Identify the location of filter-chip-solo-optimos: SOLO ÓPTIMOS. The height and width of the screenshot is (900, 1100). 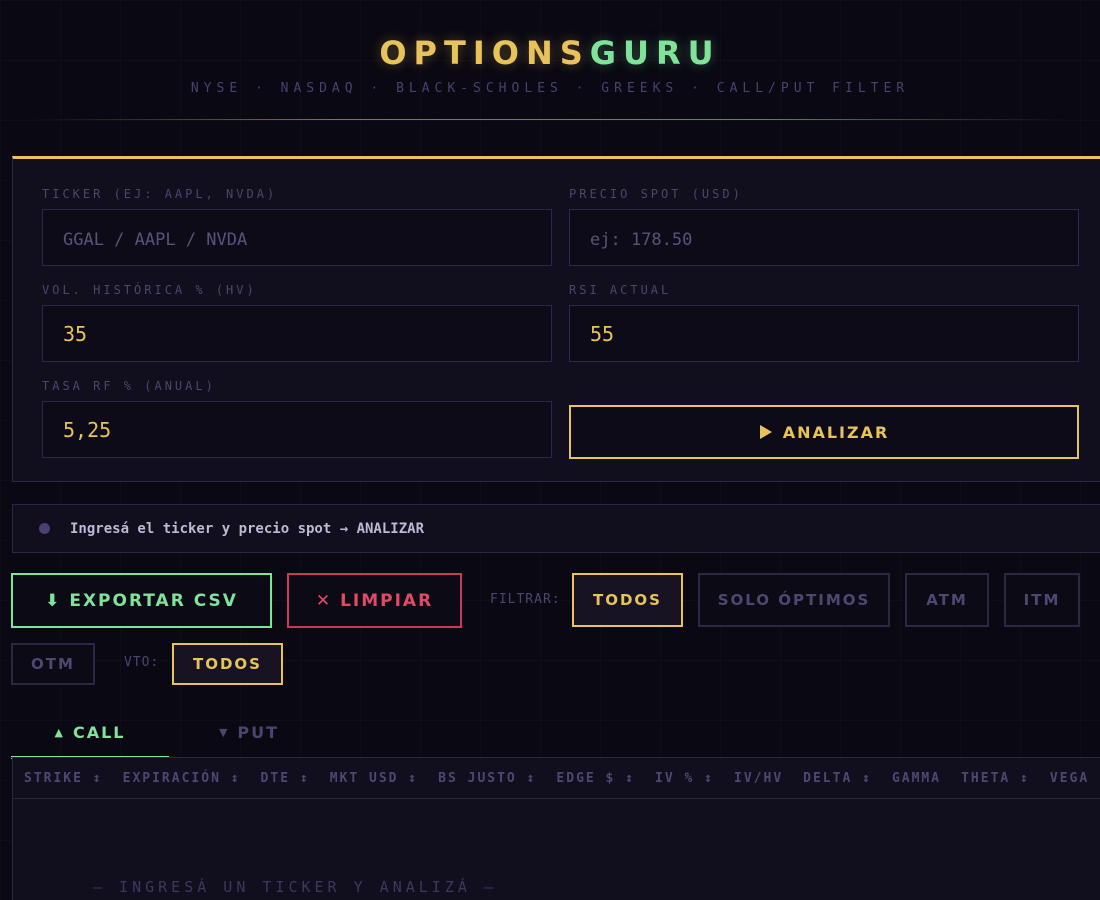
(794, 600).